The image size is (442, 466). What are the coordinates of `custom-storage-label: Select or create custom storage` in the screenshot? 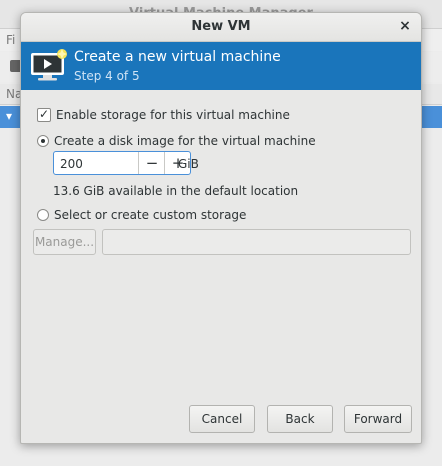 It's located at (150, 215).